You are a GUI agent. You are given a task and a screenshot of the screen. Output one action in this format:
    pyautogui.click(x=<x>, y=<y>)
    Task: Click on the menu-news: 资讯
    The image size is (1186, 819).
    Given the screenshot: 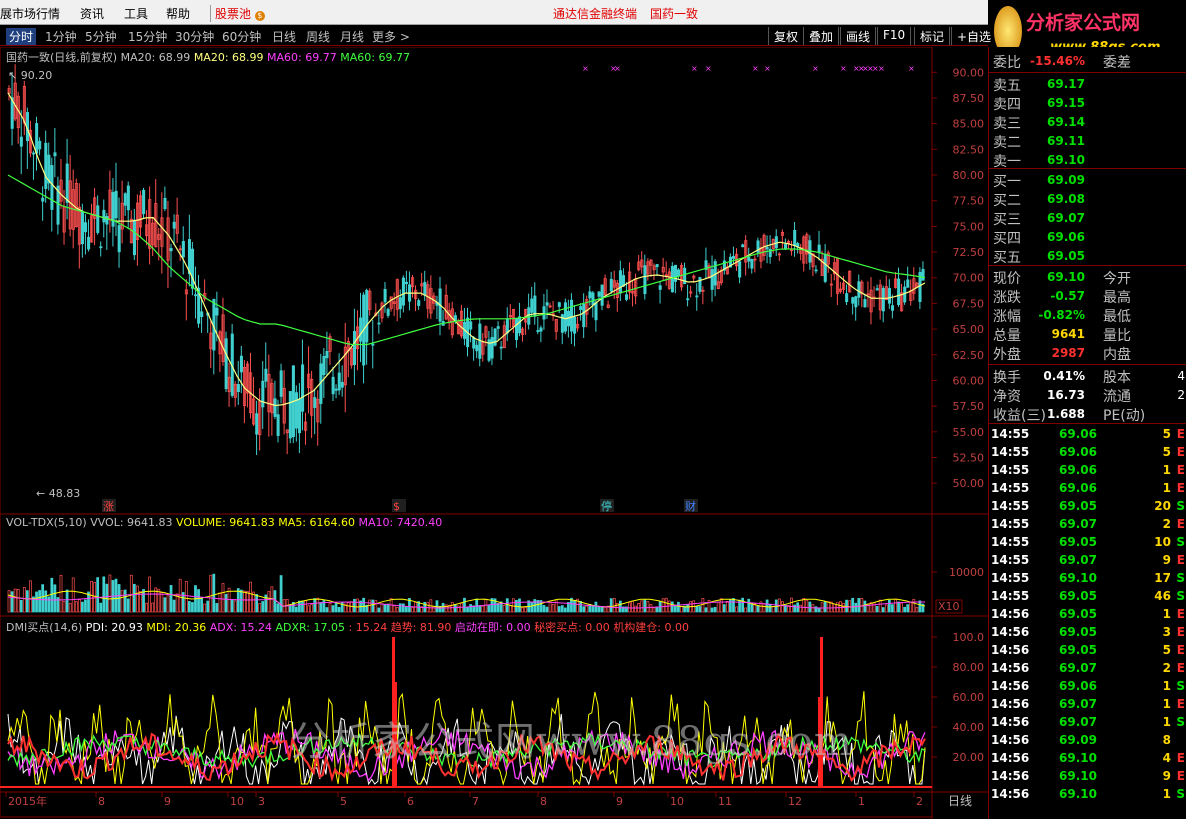 What is the action you would take?
    pyautogui.click(x=92, y=13)
    